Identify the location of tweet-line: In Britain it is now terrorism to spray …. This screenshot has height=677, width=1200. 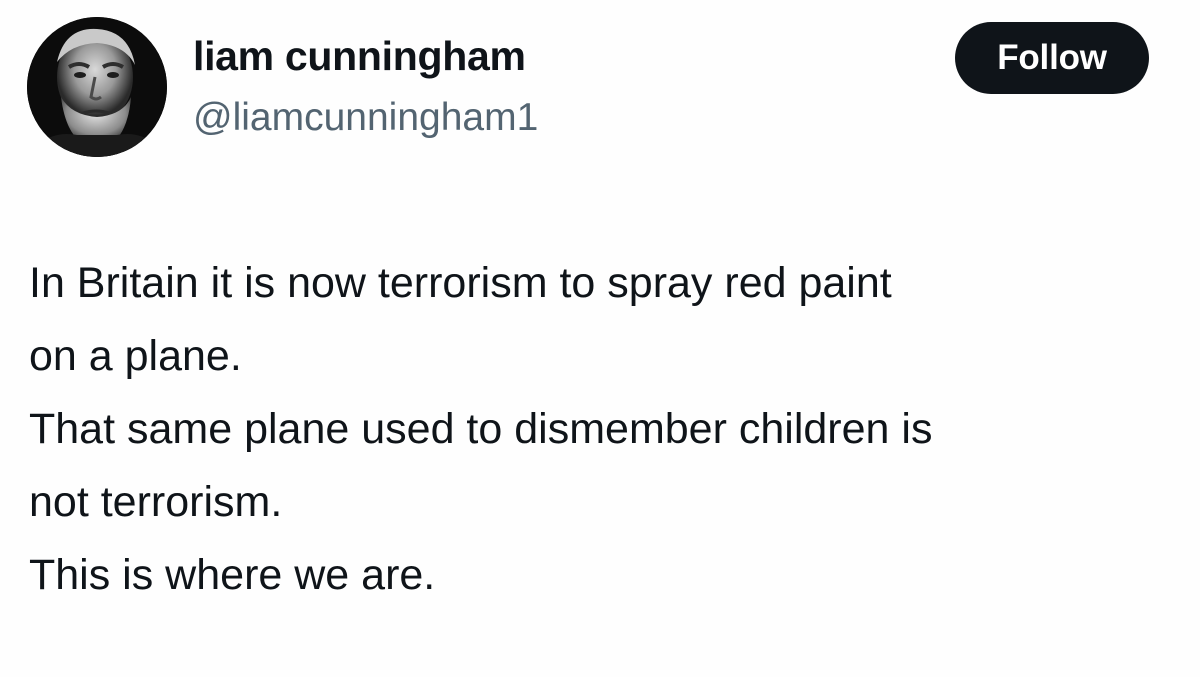
(460, 283).